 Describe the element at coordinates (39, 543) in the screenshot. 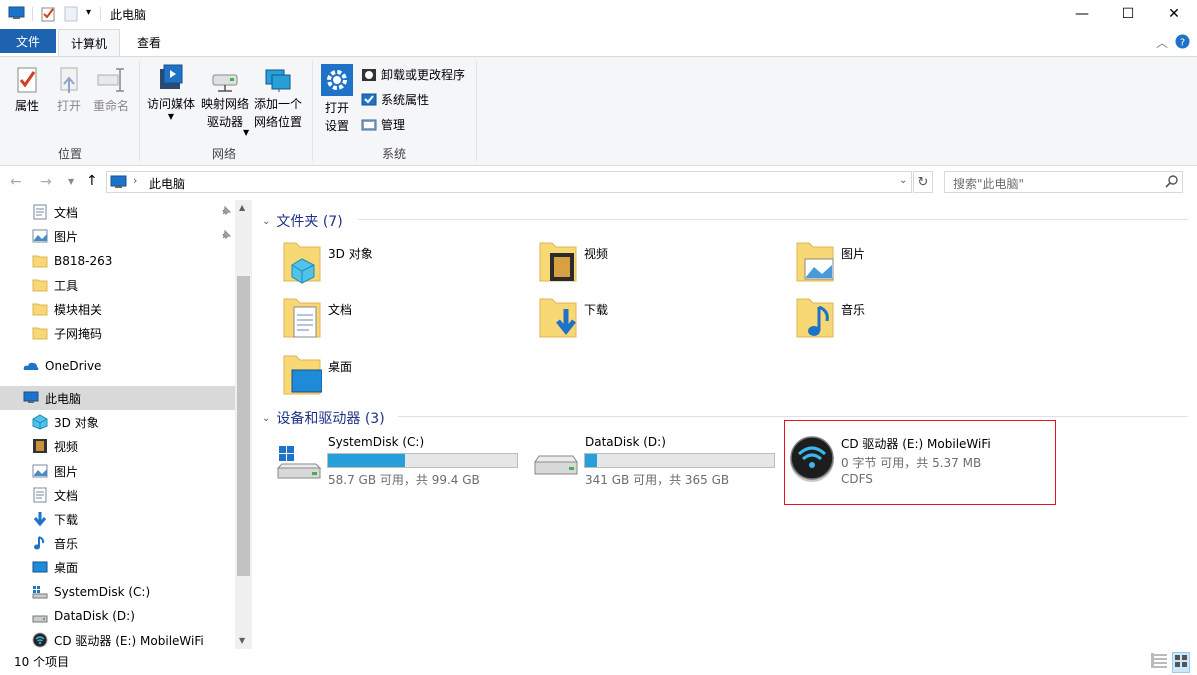

I see `music-note-icon` at that location.